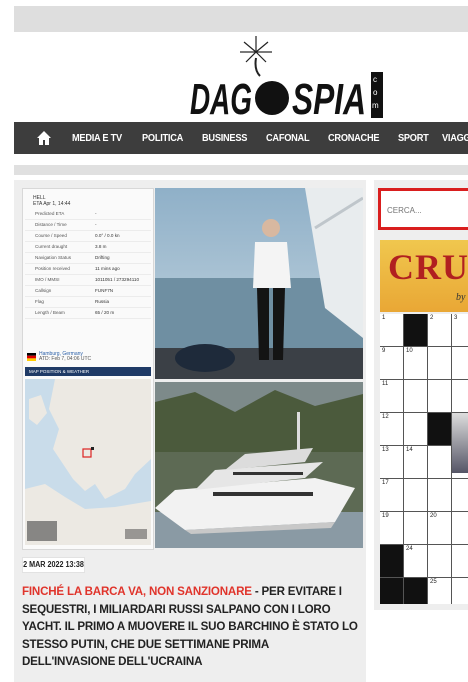 This screenshot has height=682, width=468. What do you see at coordinates (88, 214) in the screenshot?
I see `vessel-row: Predicted ETA -` at bounding box center [88, 214].